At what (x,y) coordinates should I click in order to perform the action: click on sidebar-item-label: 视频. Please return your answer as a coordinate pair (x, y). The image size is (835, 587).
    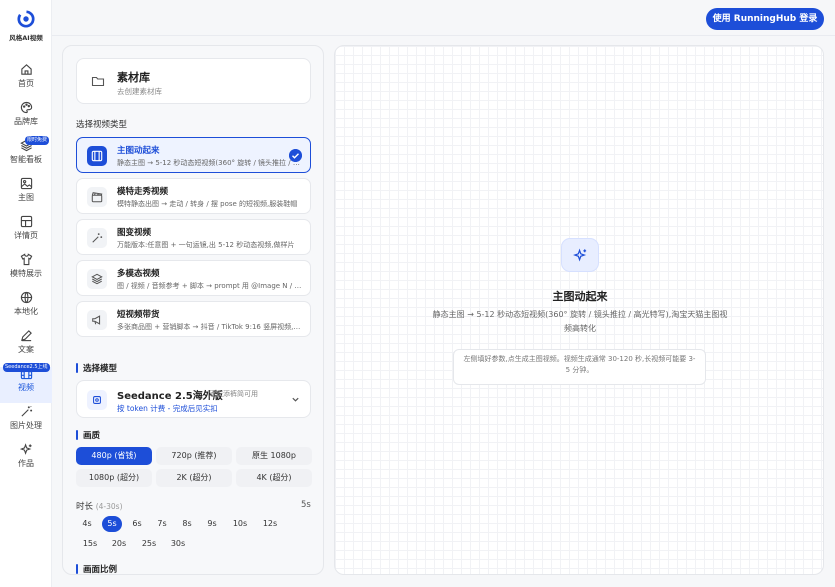
    Looking at the image, I should click on (26, 387).